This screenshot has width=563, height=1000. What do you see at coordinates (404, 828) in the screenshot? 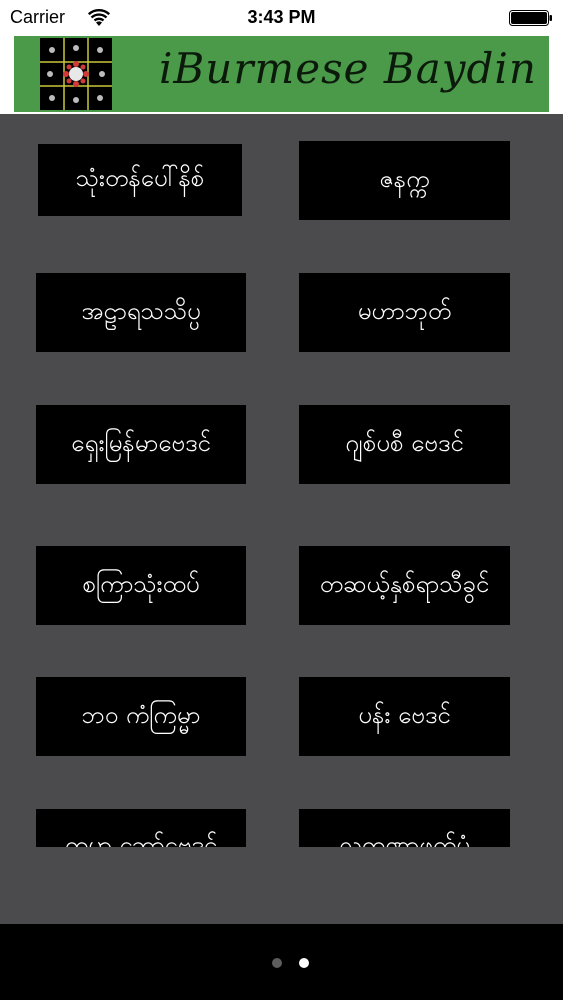
I see `menu-button-partial-right: လက္ခဏာဖတ်ပုံ` at bounding box center [404, 828].